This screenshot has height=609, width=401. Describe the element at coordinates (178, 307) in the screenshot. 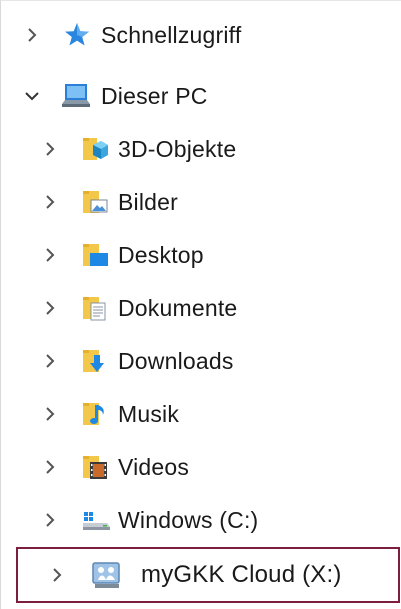

I see `nav-item-label: Dokumente` at that location.